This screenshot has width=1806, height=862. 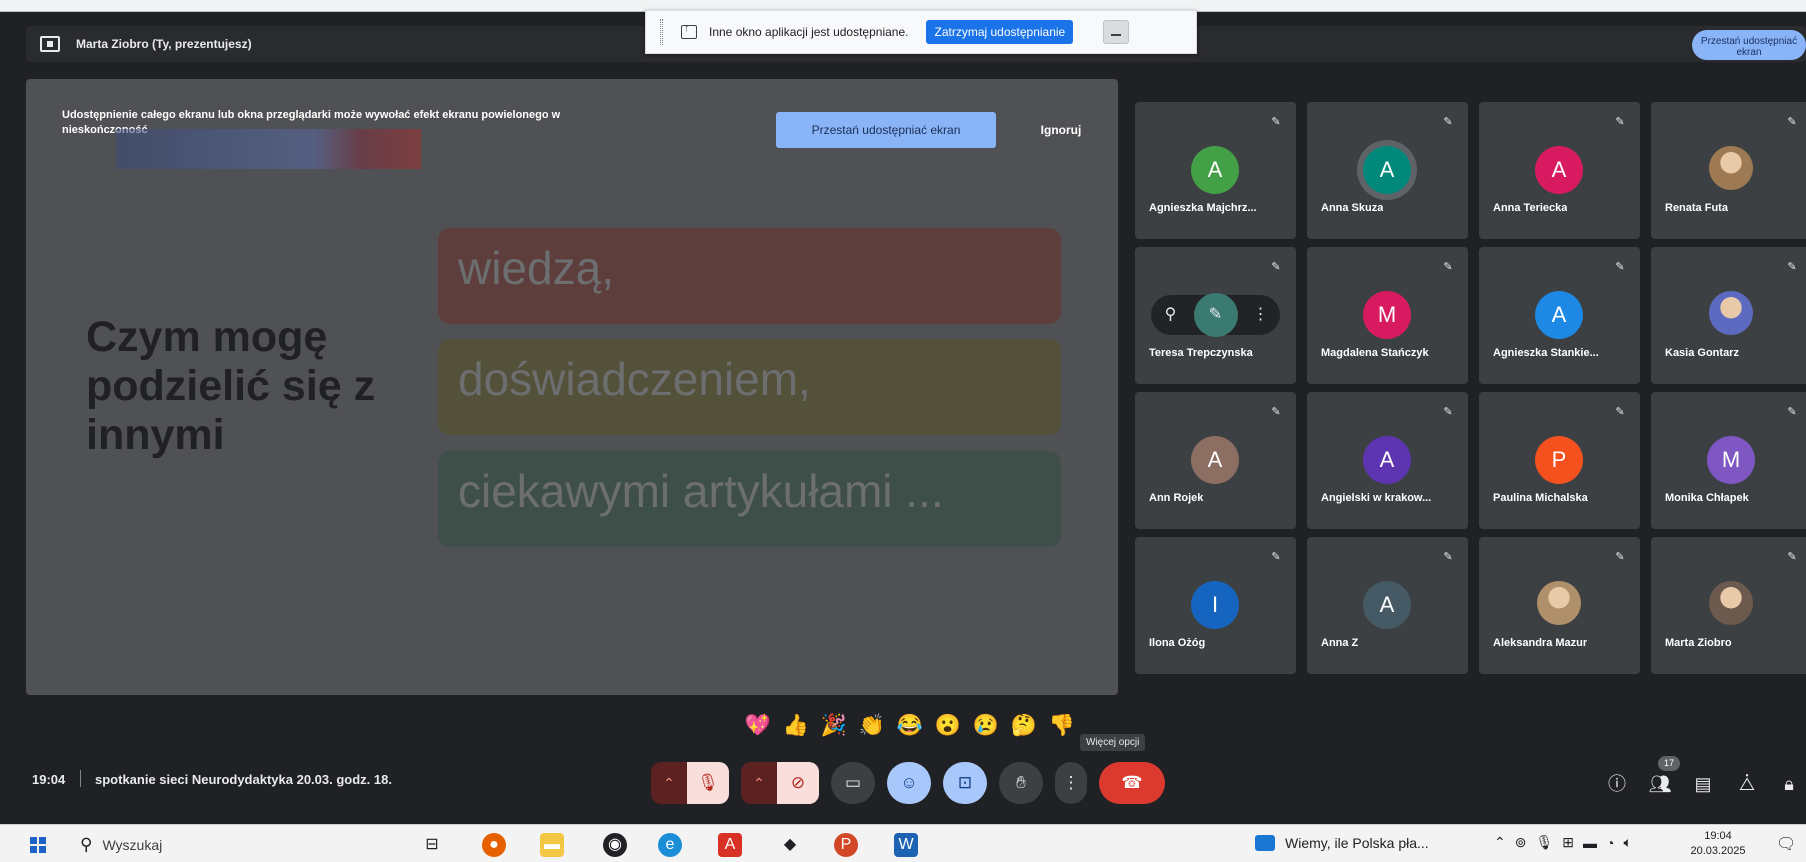 What do you see at coordinates (215, 845) in the screenshot?
I see `taskbar-search: ⚲ Wyszukaj` at bounding box center [215, 845].